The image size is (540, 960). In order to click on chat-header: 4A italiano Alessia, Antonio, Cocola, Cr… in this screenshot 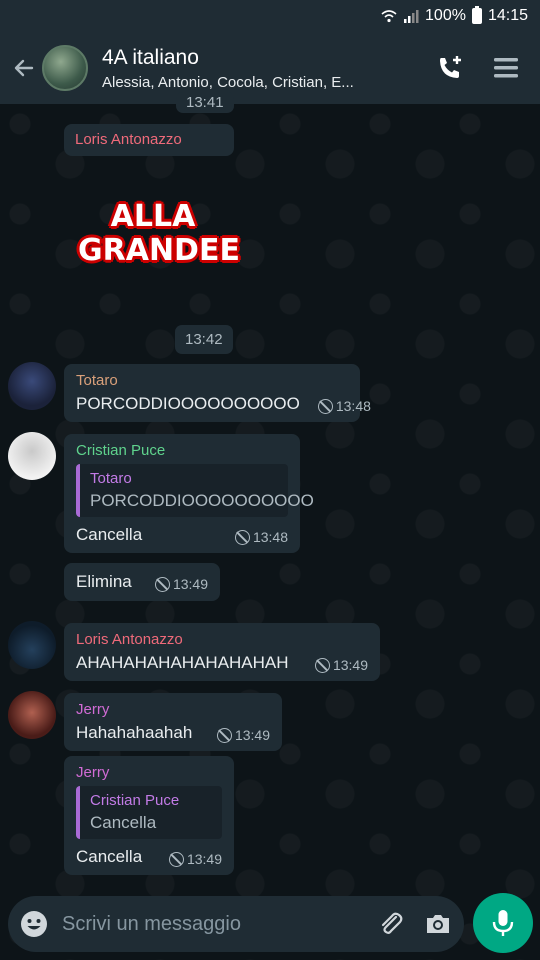, I will do `click(270, 68)`.